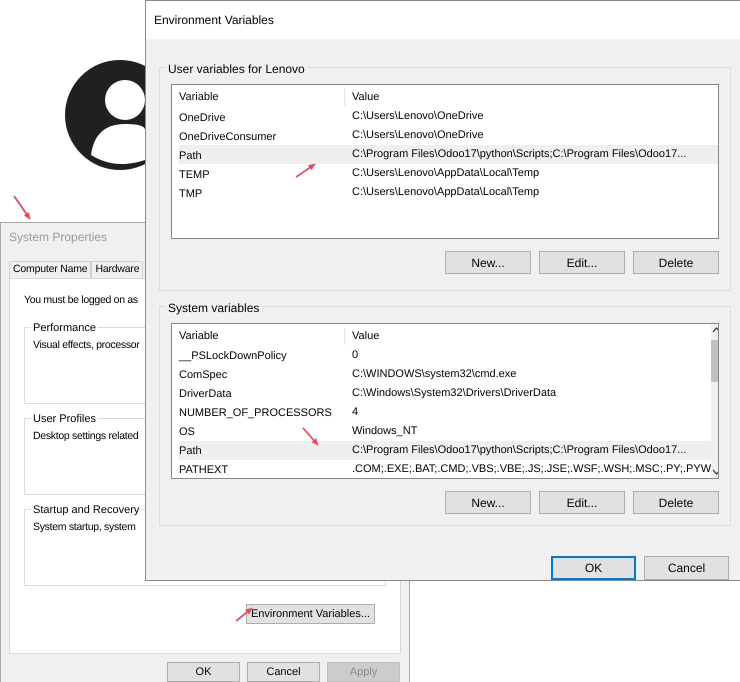  Describe the element at coordinates (58, 237) in the screenshot. I see `window-title: System Properties` at that location.